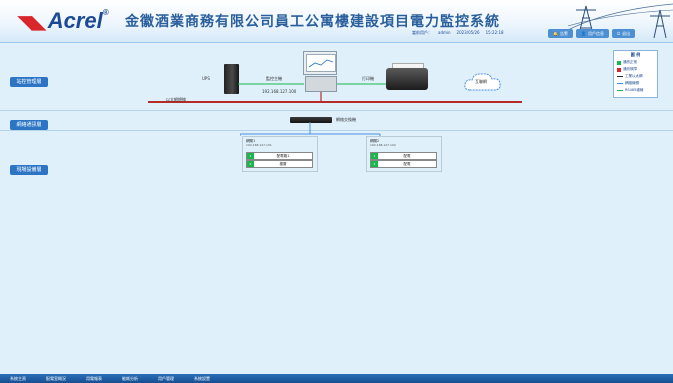  I want to click on meter-row: 1 配電箱1, so click(279, 156).